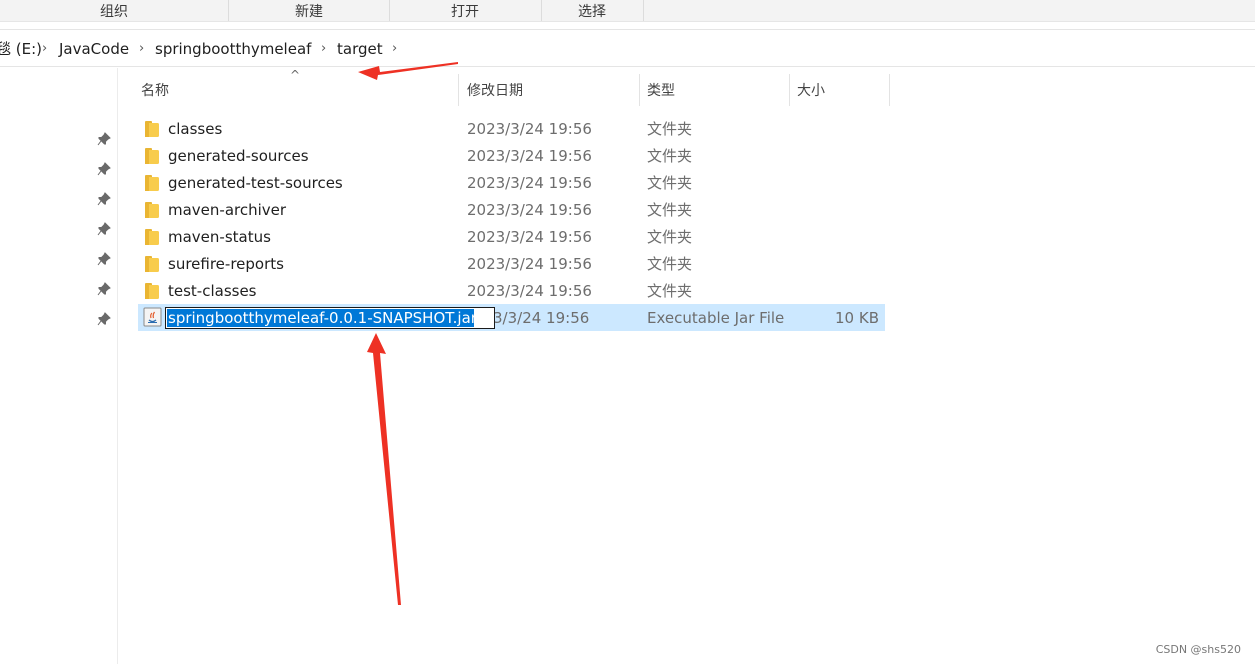  I want to click on file-name: surefire-reports, so click(226, 263).